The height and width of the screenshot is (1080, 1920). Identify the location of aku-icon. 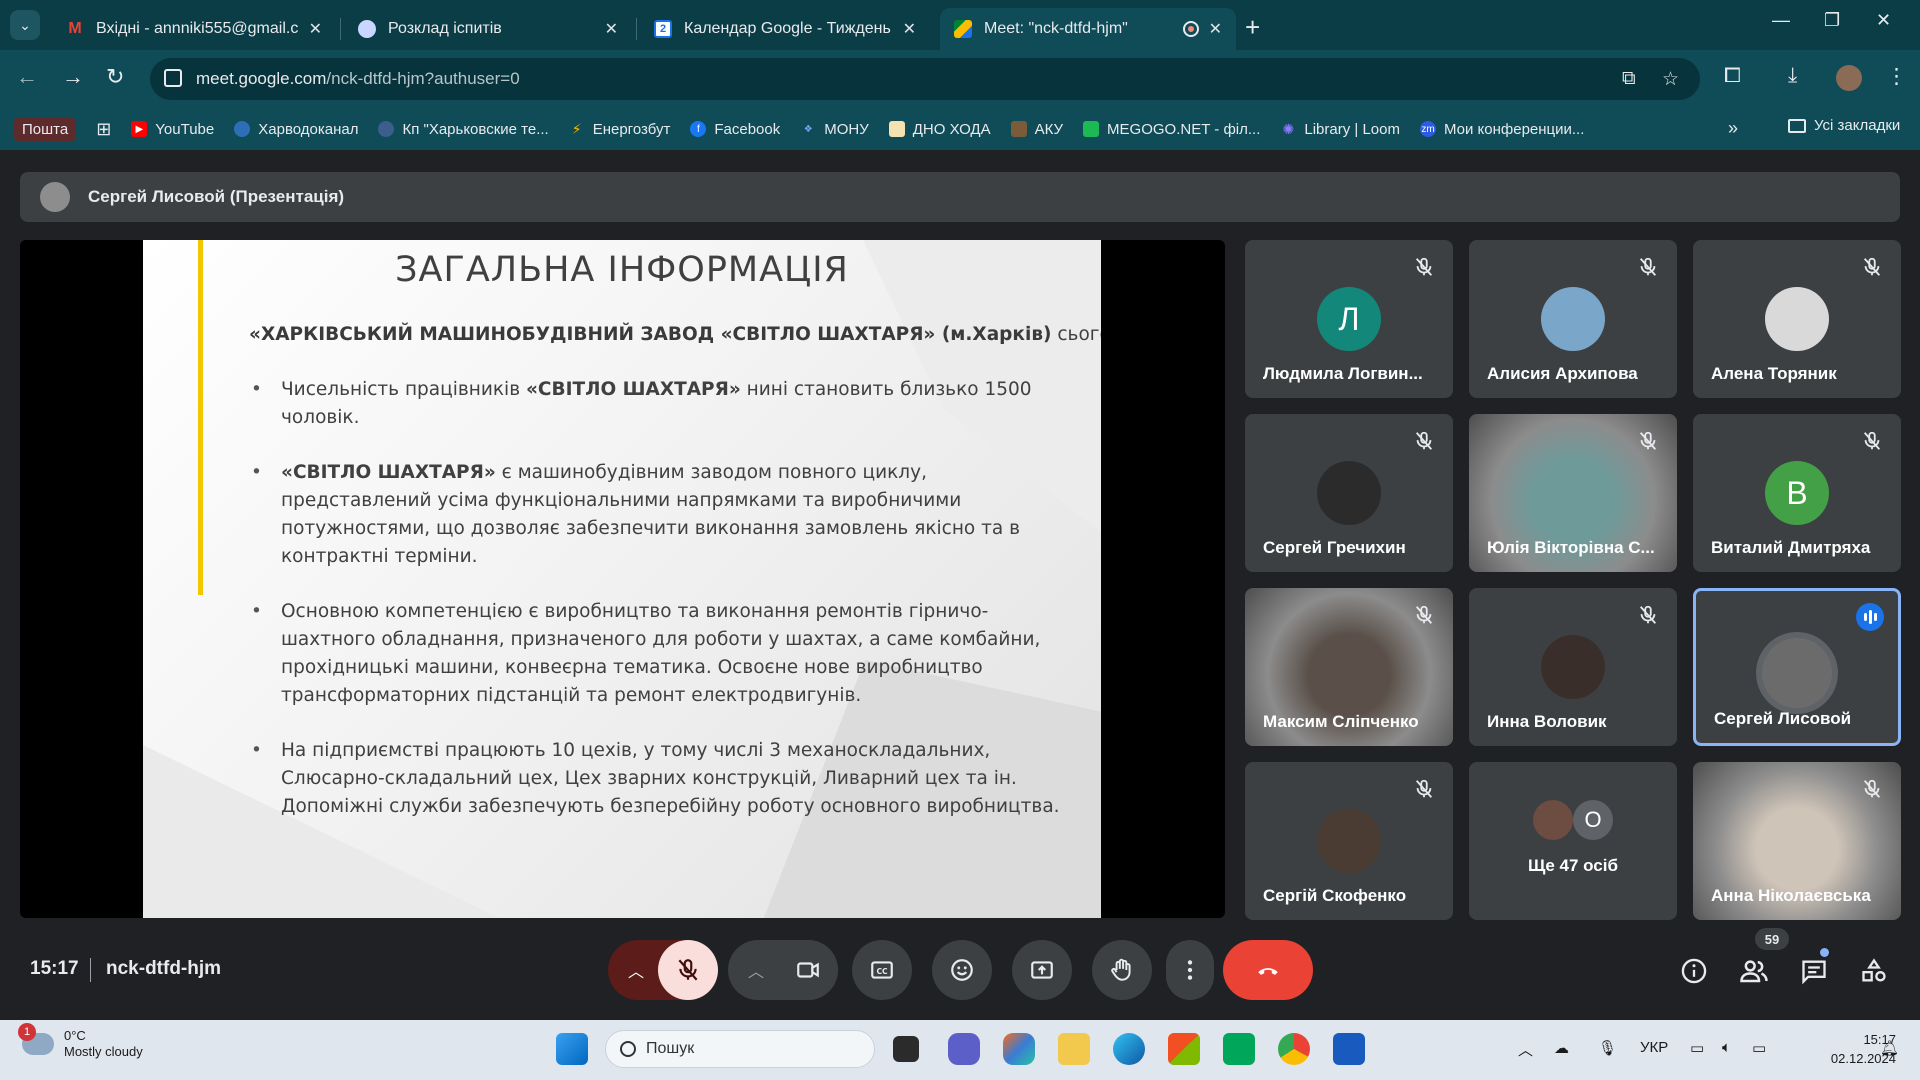
(1018, 129).